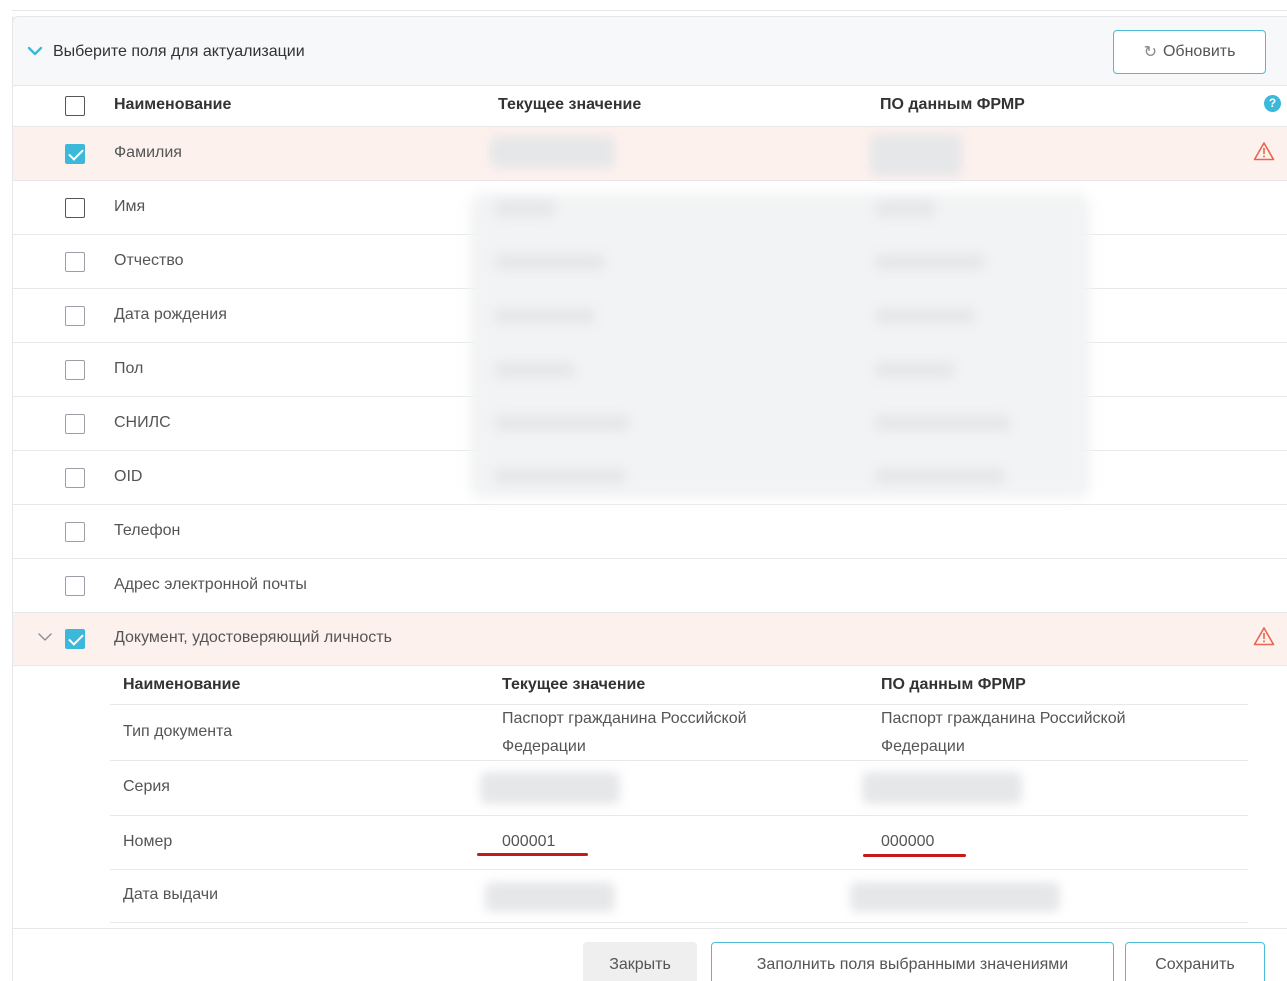 The height and width of the screenshot is (981, 1287). Describe the element at coordinates (147, 530) in the screenshot. I see `field-label: Телефон` at that location.